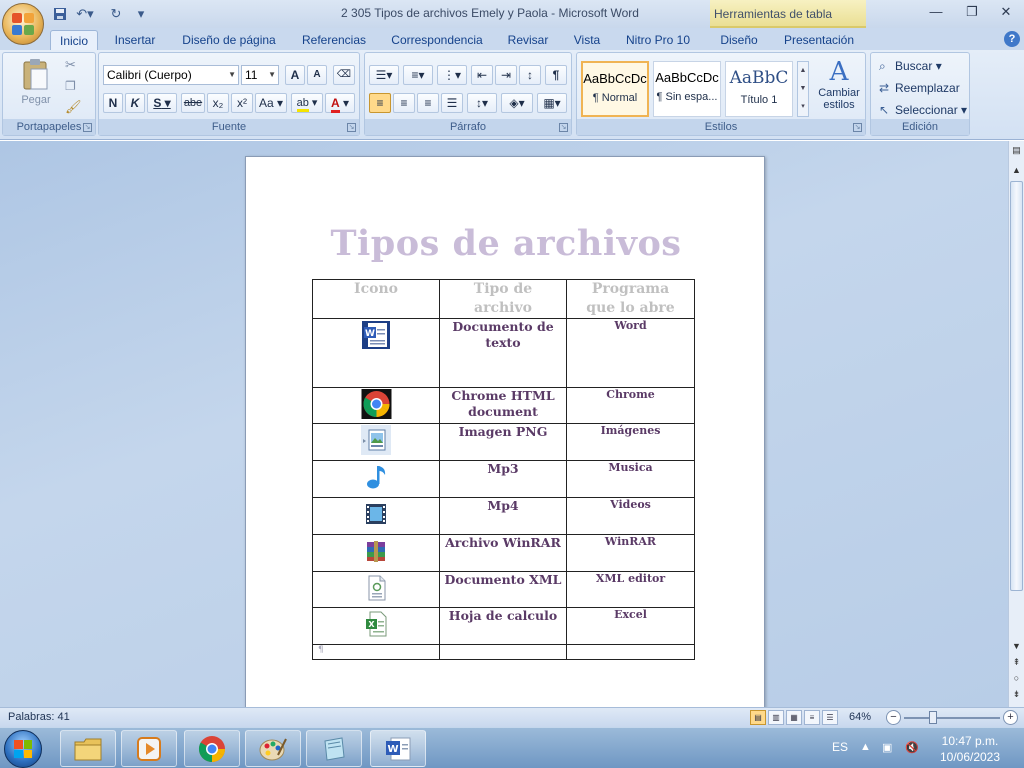 The image size is (1024, 768). What do you see at coordinates (630, 299) in the screenshot?
I see `header-programa: Programa que lo abre` at bounding box center [630, 299].